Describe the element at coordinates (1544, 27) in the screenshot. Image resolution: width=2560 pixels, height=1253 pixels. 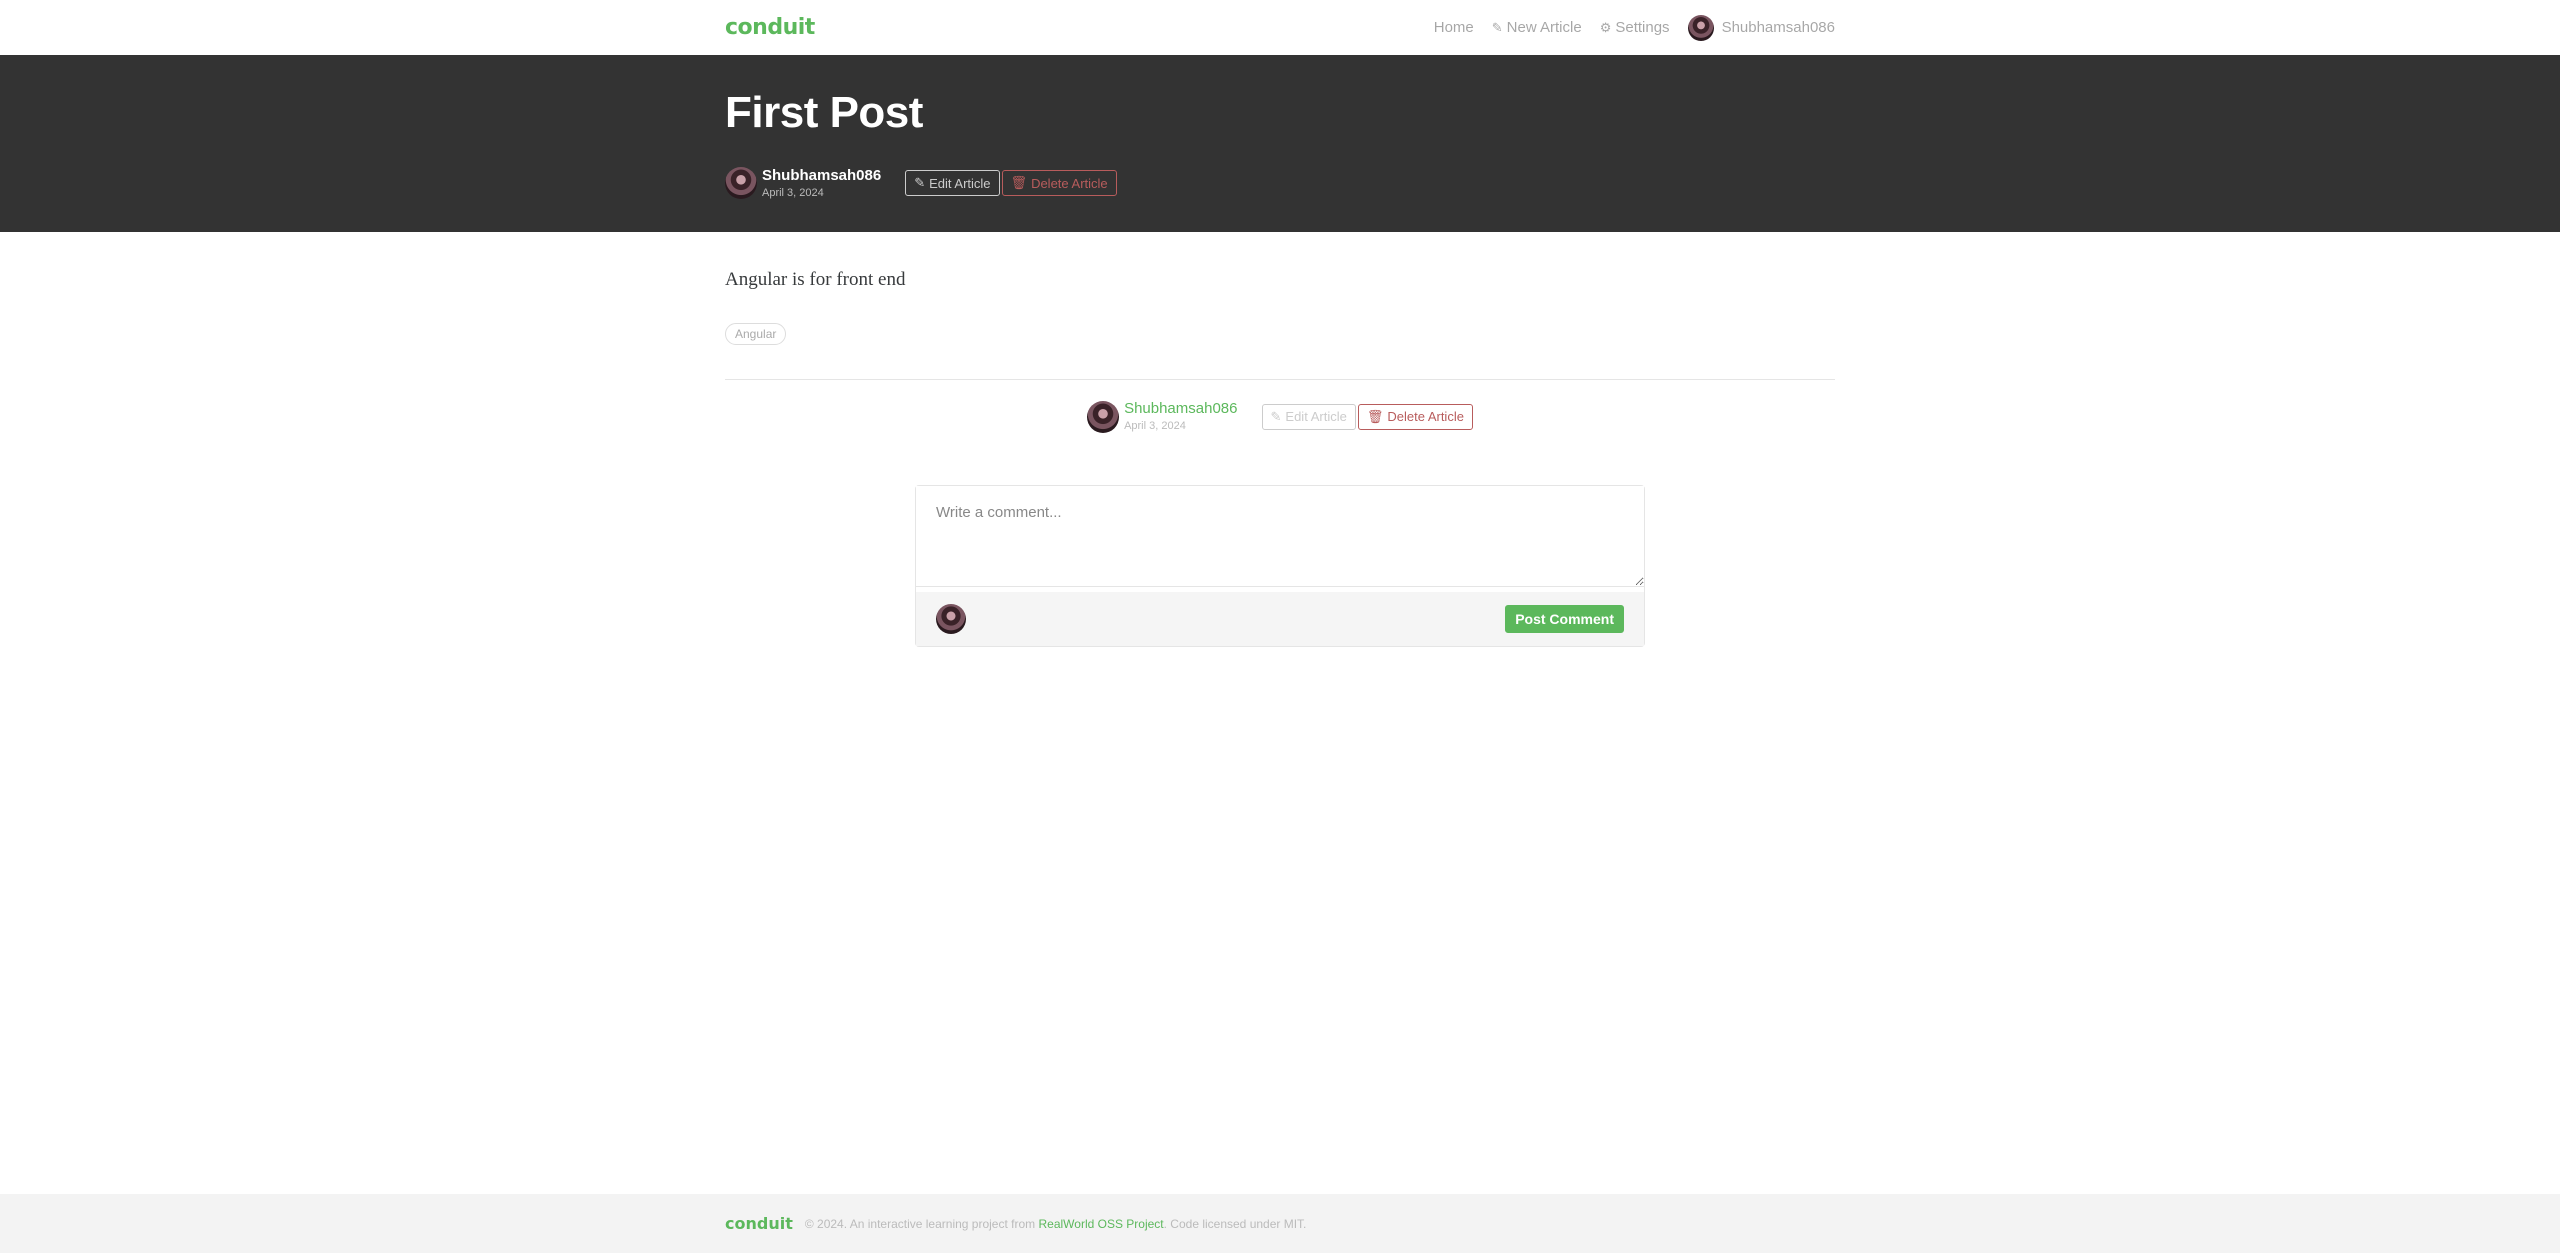
I see `nav-new-article-label: New Article` at that location.